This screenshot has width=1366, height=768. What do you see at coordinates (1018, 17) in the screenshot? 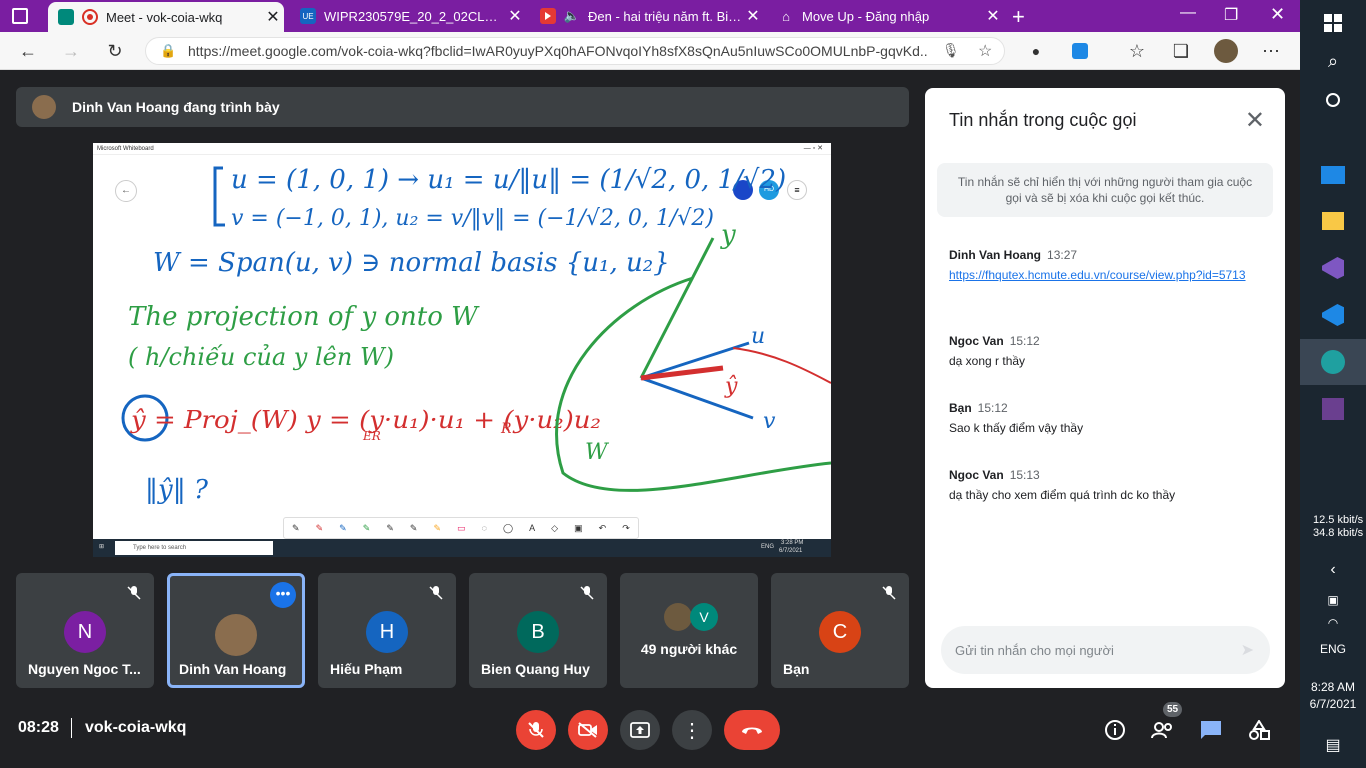
I see `new-tab-icon: +` at bounding box center [1018, 17].